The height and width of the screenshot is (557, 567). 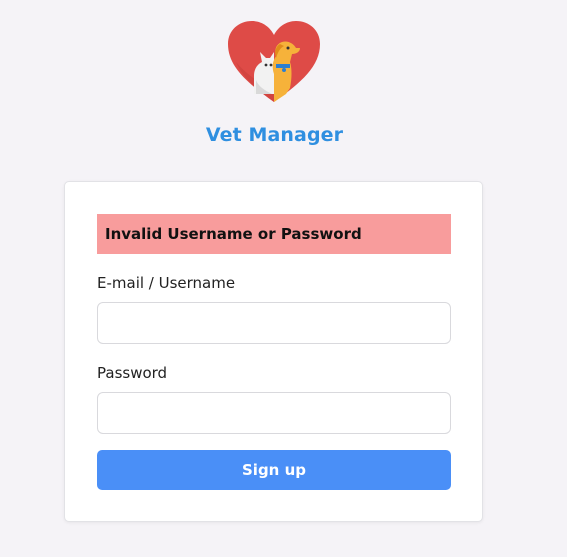 What do you see at coordinates (274, 135) in the screenshot?
I see `app-title: Vet Manager` at bounding box center [274, 135].